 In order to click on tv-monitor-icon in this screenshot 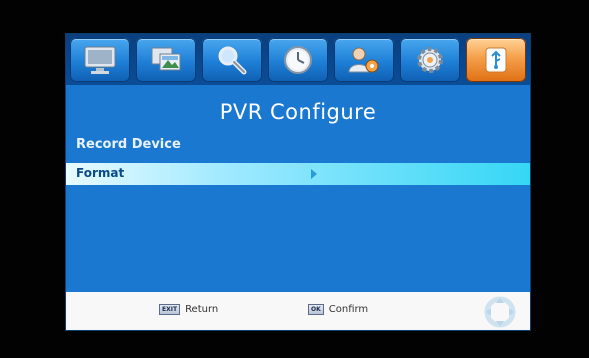, I will do `click(100, 60)`.